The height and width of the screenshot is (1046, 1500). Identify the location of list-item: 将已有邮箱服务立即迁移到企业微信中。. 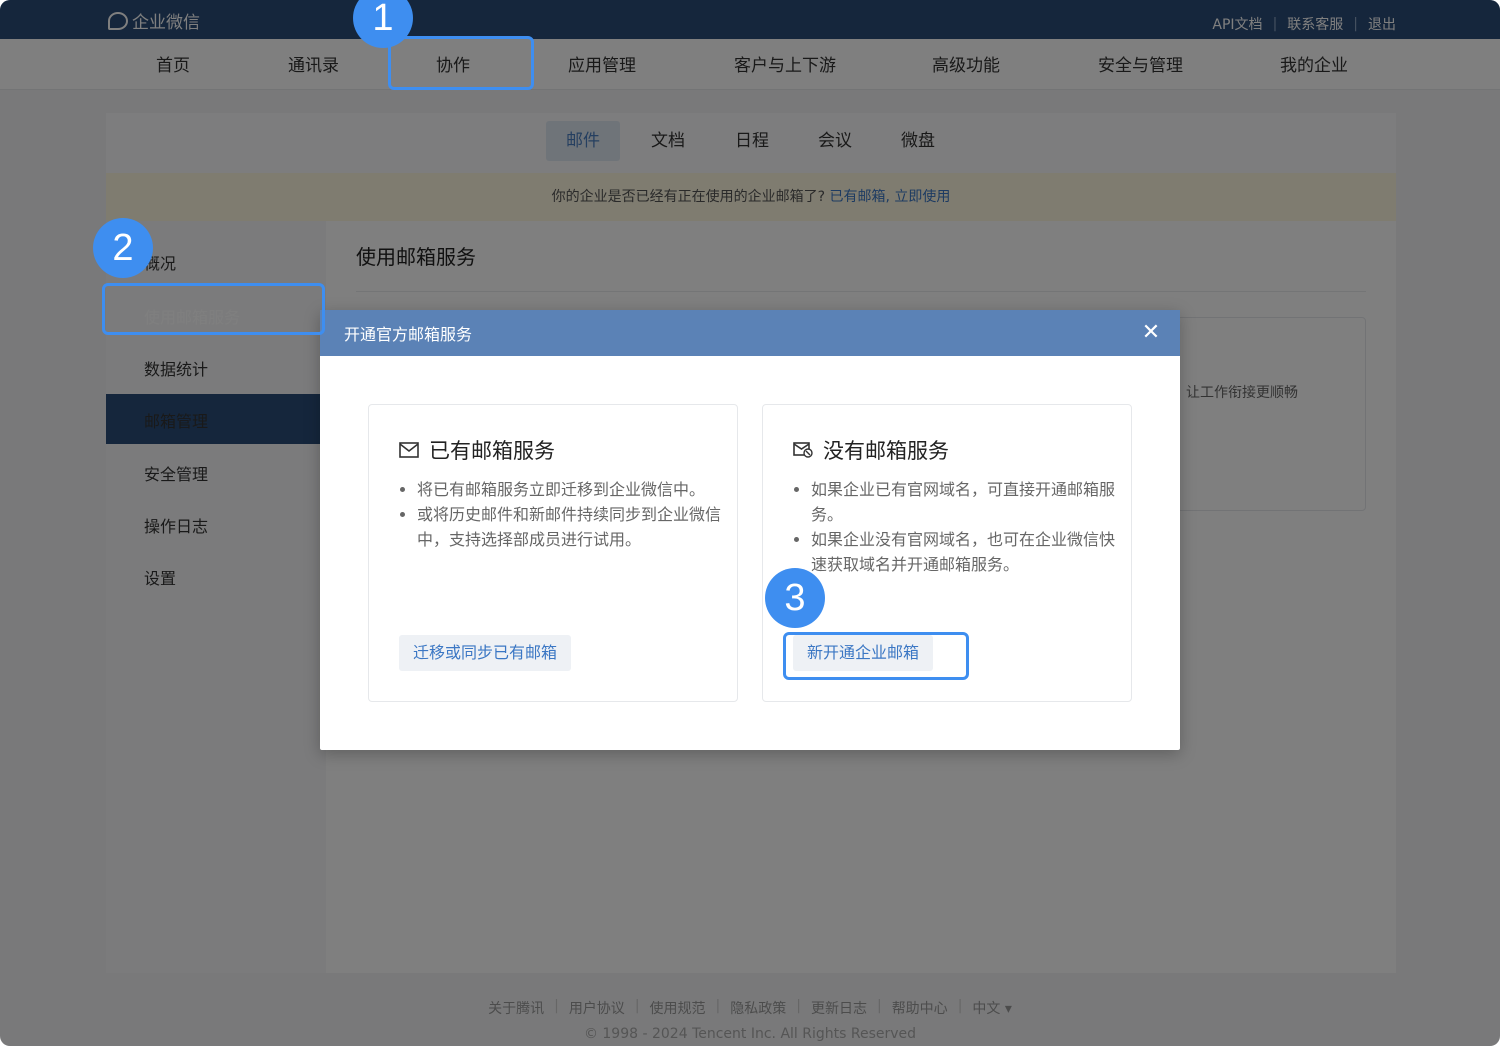
(572, 489).